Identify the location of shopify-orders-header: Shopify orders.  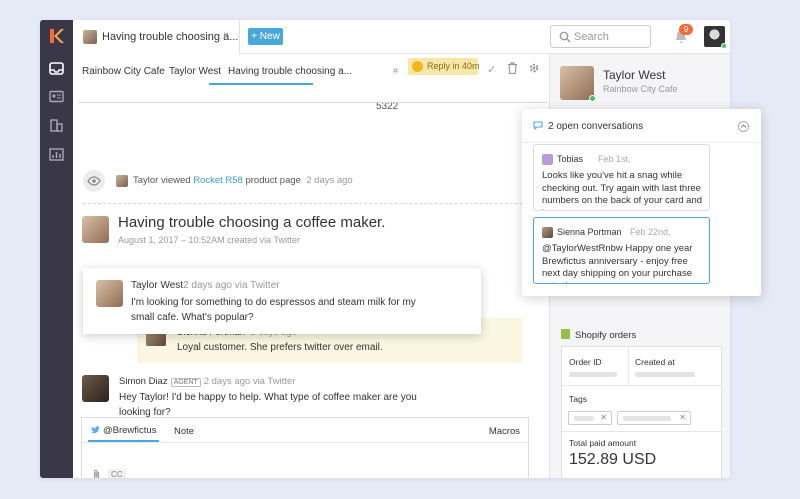
(598, 335).